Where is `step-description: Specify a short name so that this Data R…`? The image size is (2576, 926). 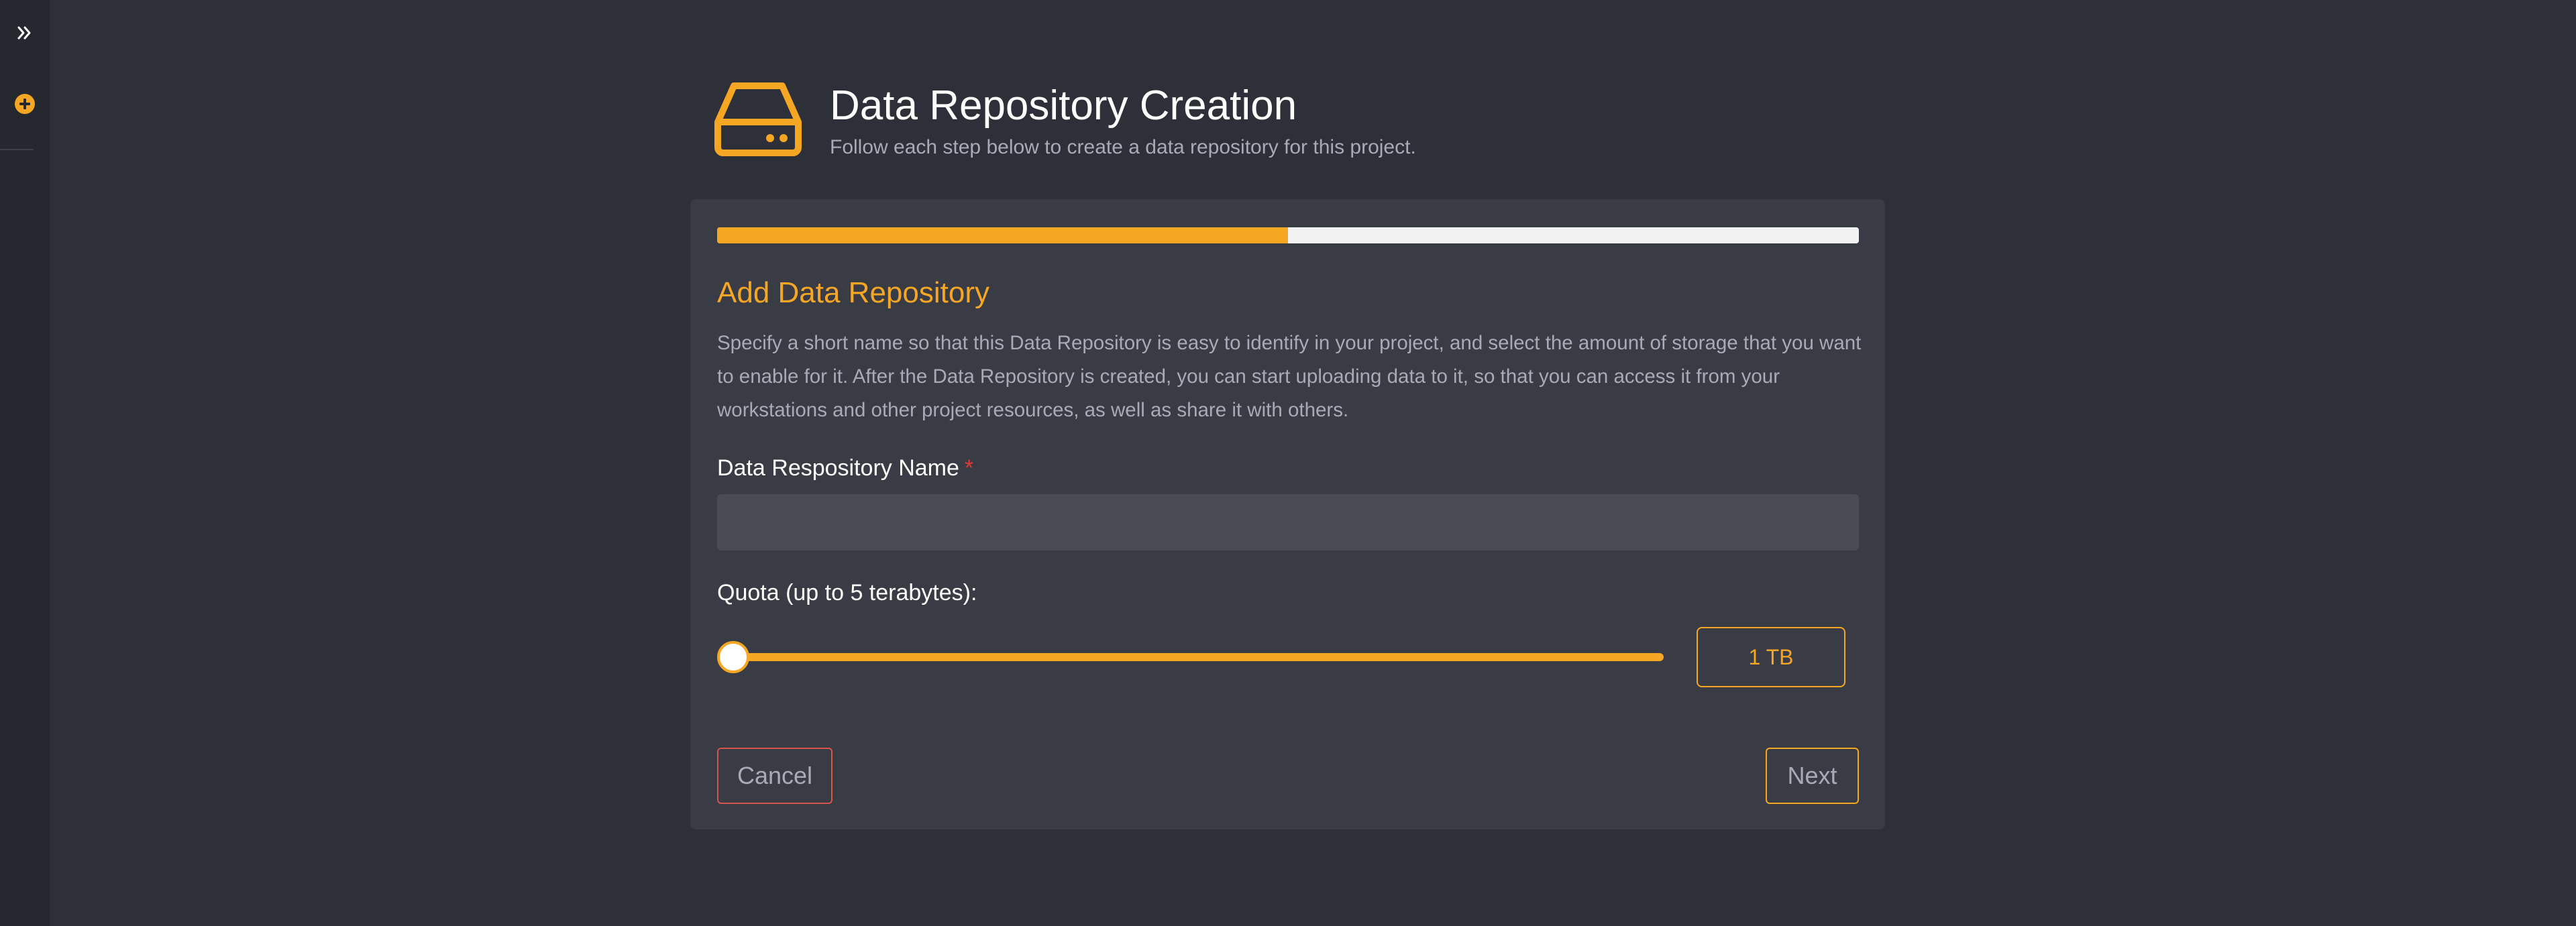
step-description: Specify a short name so that this Data R… is located at coordinates (1289, 376).